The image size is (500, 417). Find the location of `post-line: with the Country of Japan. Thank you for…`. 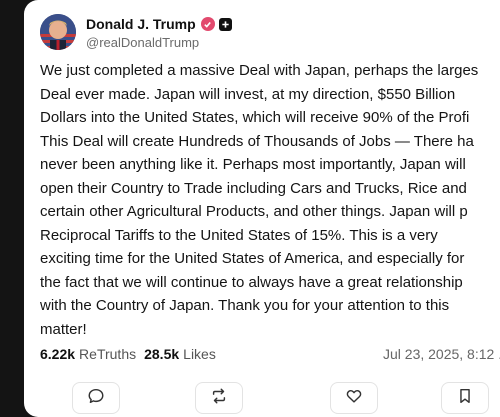

post-line: with the Country of Japan. Thank you for… is located at coordinates (245, 305).